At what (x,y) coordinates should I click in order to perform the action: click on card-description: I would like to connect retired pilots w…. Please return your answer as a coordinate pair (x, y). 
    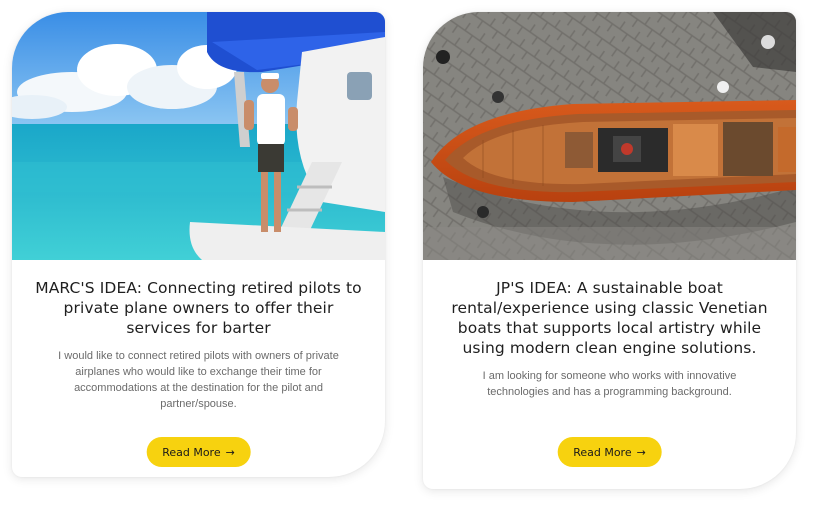
    Looking at the image, I should click on (198, 380).